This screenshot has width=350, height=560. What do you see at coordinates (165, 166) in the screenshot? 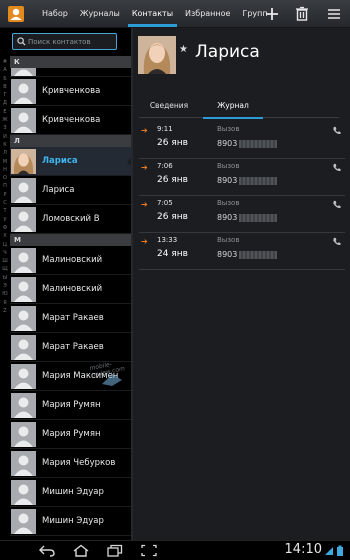
I see `call-time: 7:06` at bounding box center [165, 166].